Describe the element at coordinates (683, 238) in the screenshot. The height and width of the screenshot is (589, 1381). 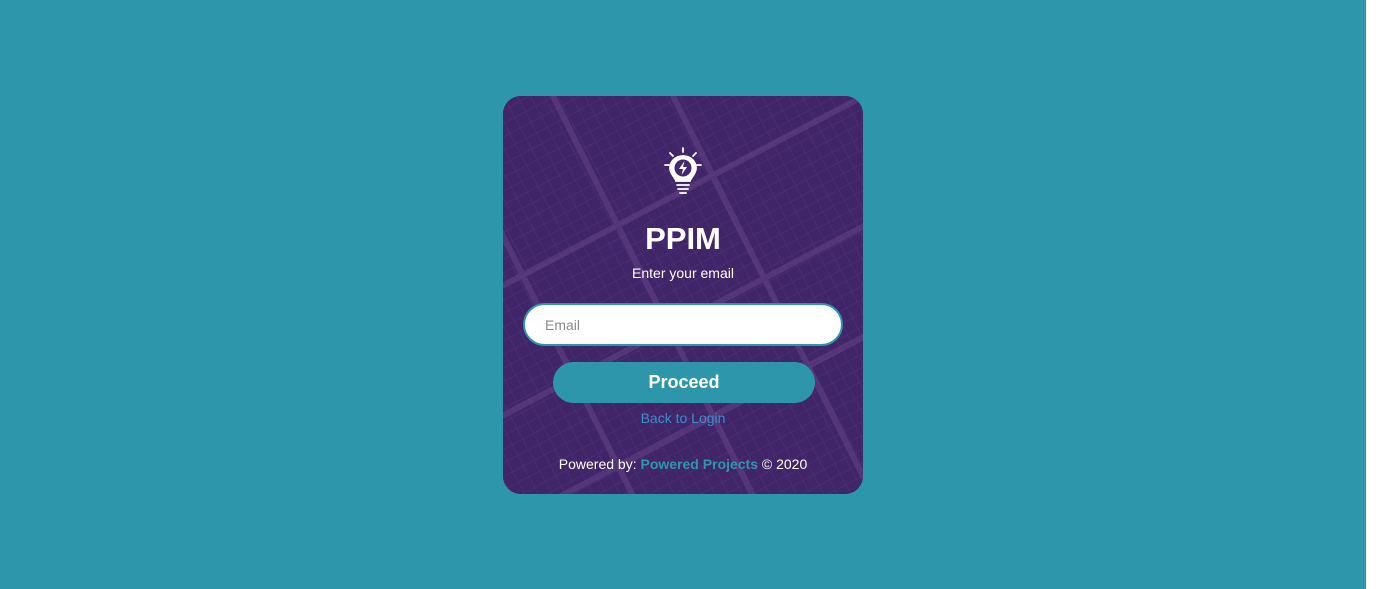
I see `app-title: PPIM` at that location.